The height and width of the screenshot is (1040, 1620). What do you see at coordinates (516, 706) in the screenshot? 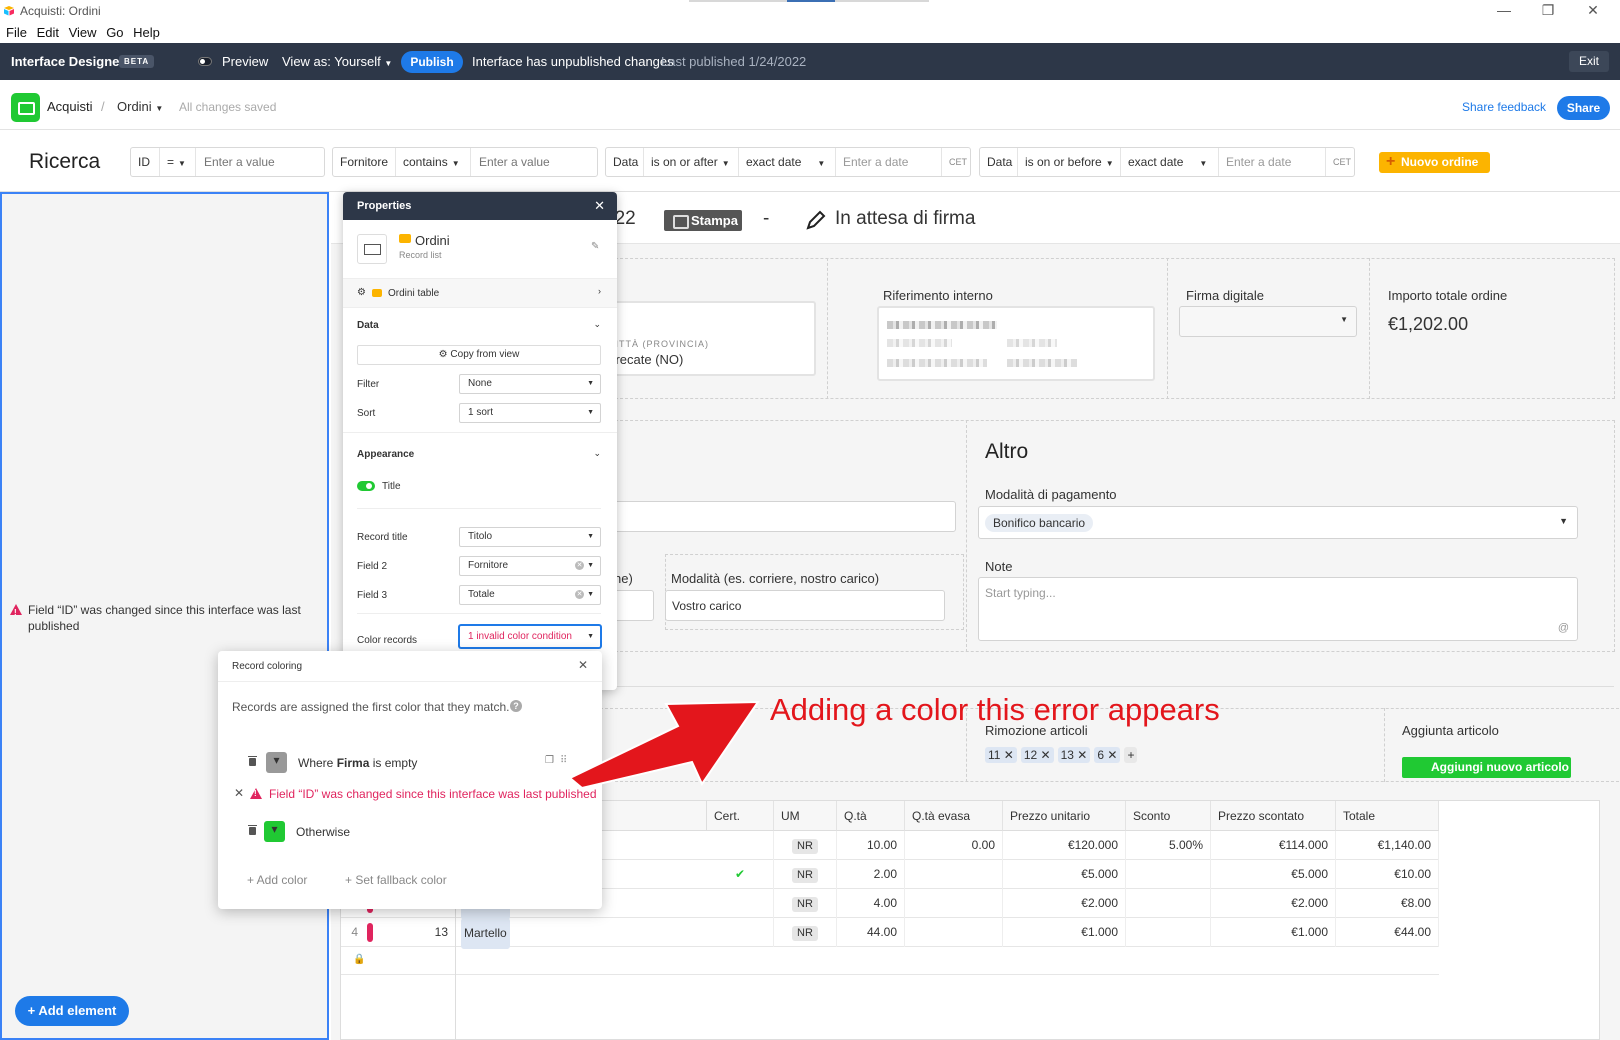
I see `help-icon: ?` at bounding box center [516, 706].